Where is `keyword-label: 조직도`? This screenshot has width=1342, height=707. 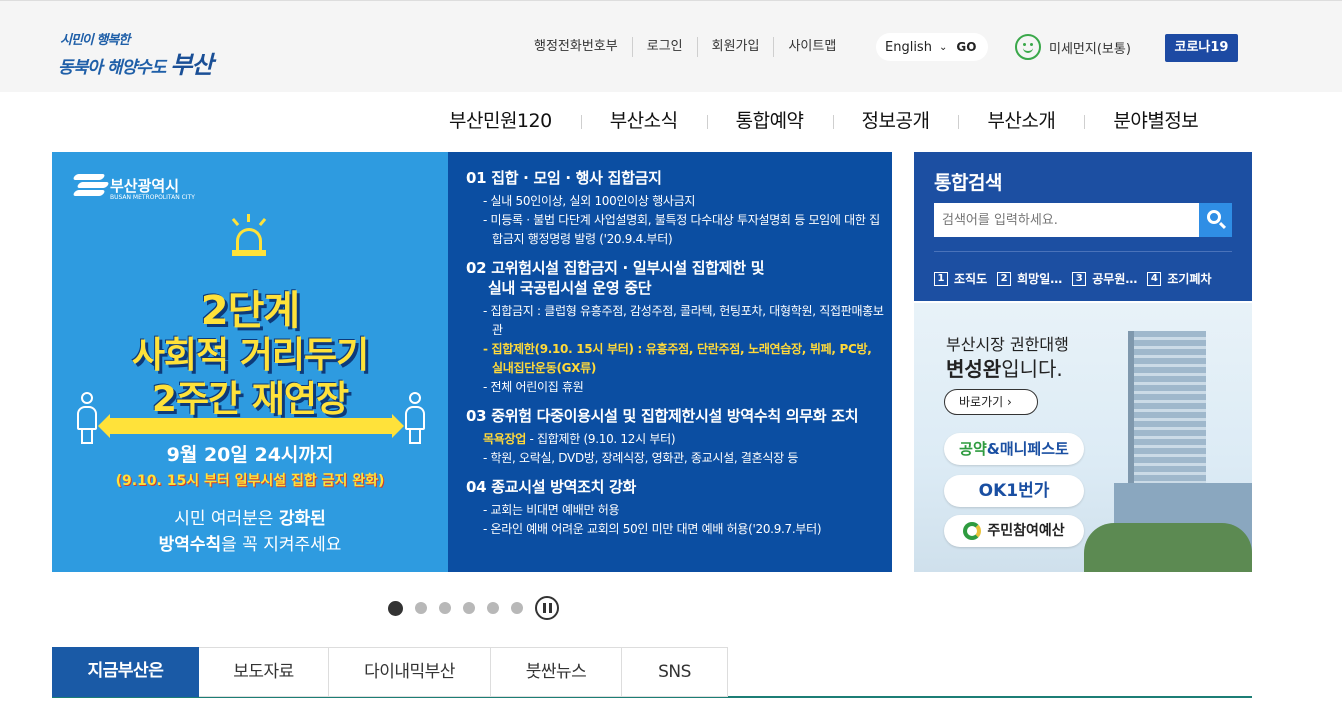 keyword-label: 조직도 is located at coordinates (971, 279).